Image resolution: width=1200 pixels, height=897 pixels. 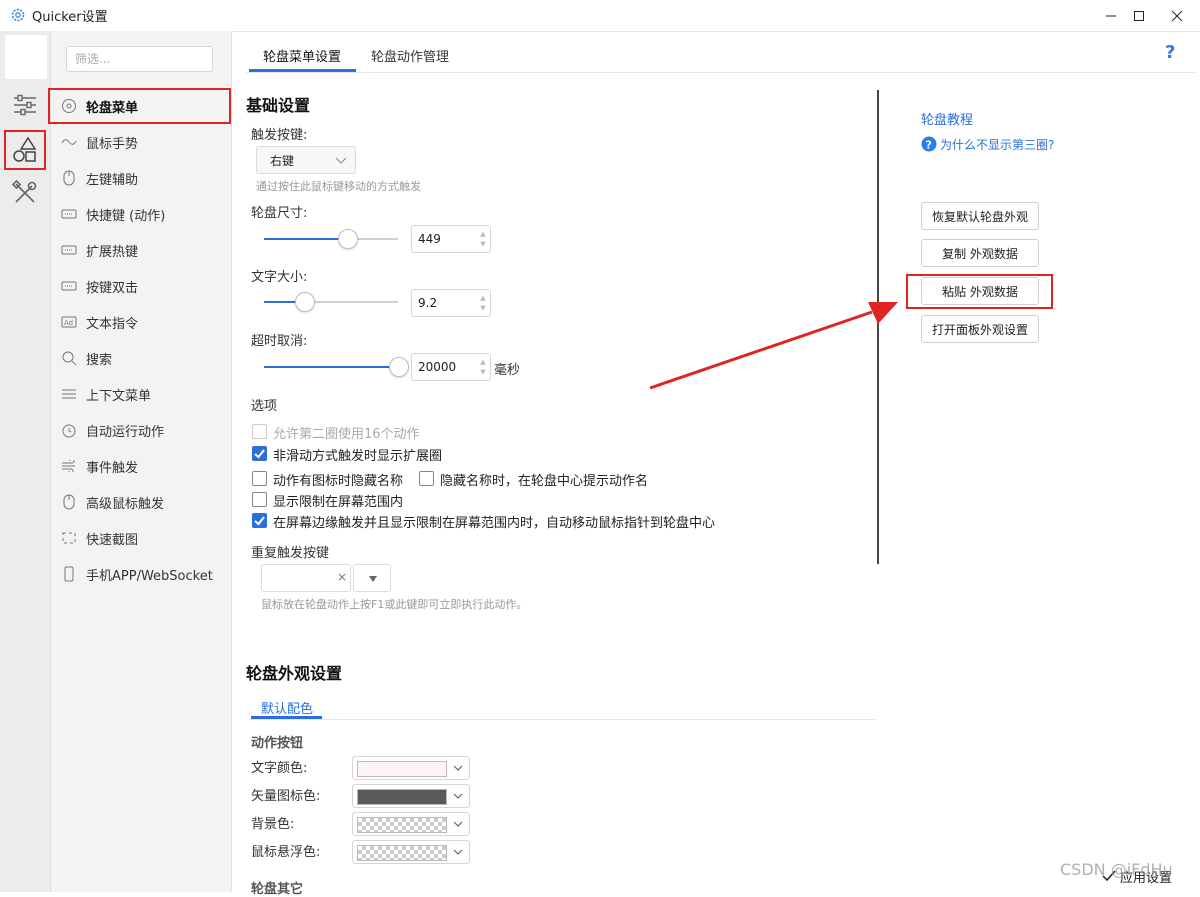 I want to click on nav-item-auto-run: 自动运行动作, so click(x=145, y=430).